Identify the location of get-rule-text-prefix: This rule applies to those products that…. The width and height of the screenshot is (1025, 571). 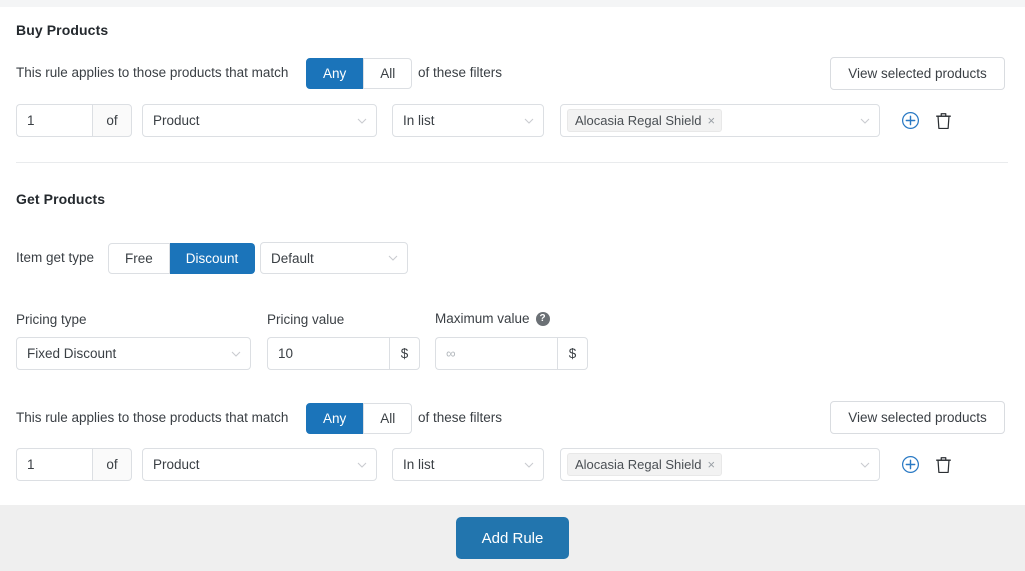
(152, 417).